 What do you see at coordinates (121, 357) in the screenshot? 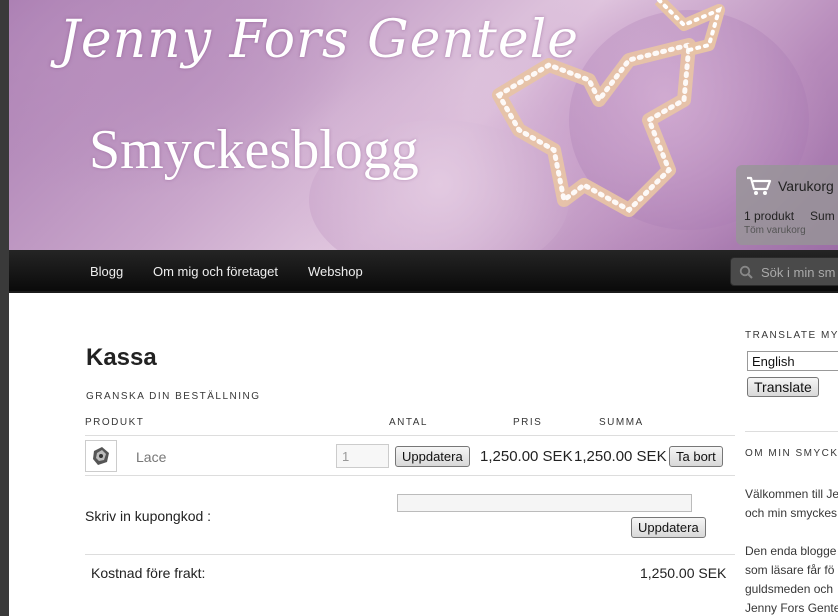
I see `page-title: Kassa` at bounding box center [121, 357].